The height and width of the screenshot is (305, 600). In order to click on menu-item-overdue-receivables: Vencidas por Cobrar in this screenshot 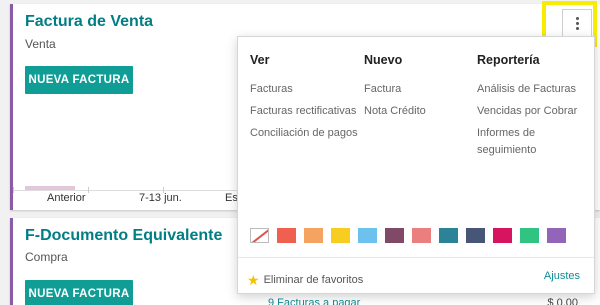, I will do `click(532, 111)`.